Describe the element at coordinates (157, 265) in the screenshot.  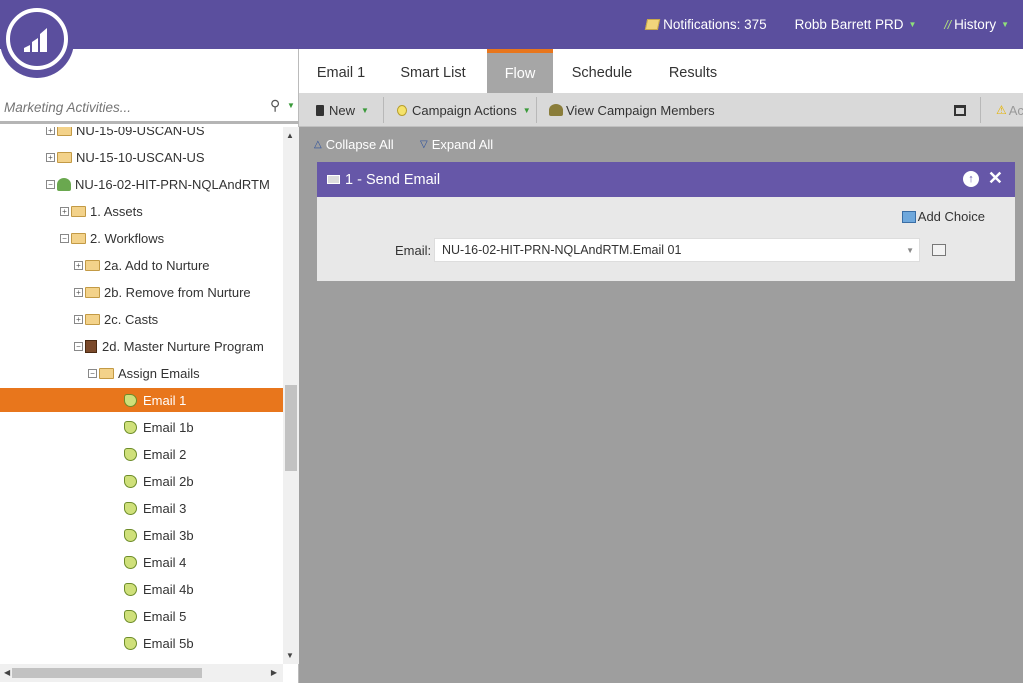
I see `tree-item-label: 2a. Add to Nurture` at that location.